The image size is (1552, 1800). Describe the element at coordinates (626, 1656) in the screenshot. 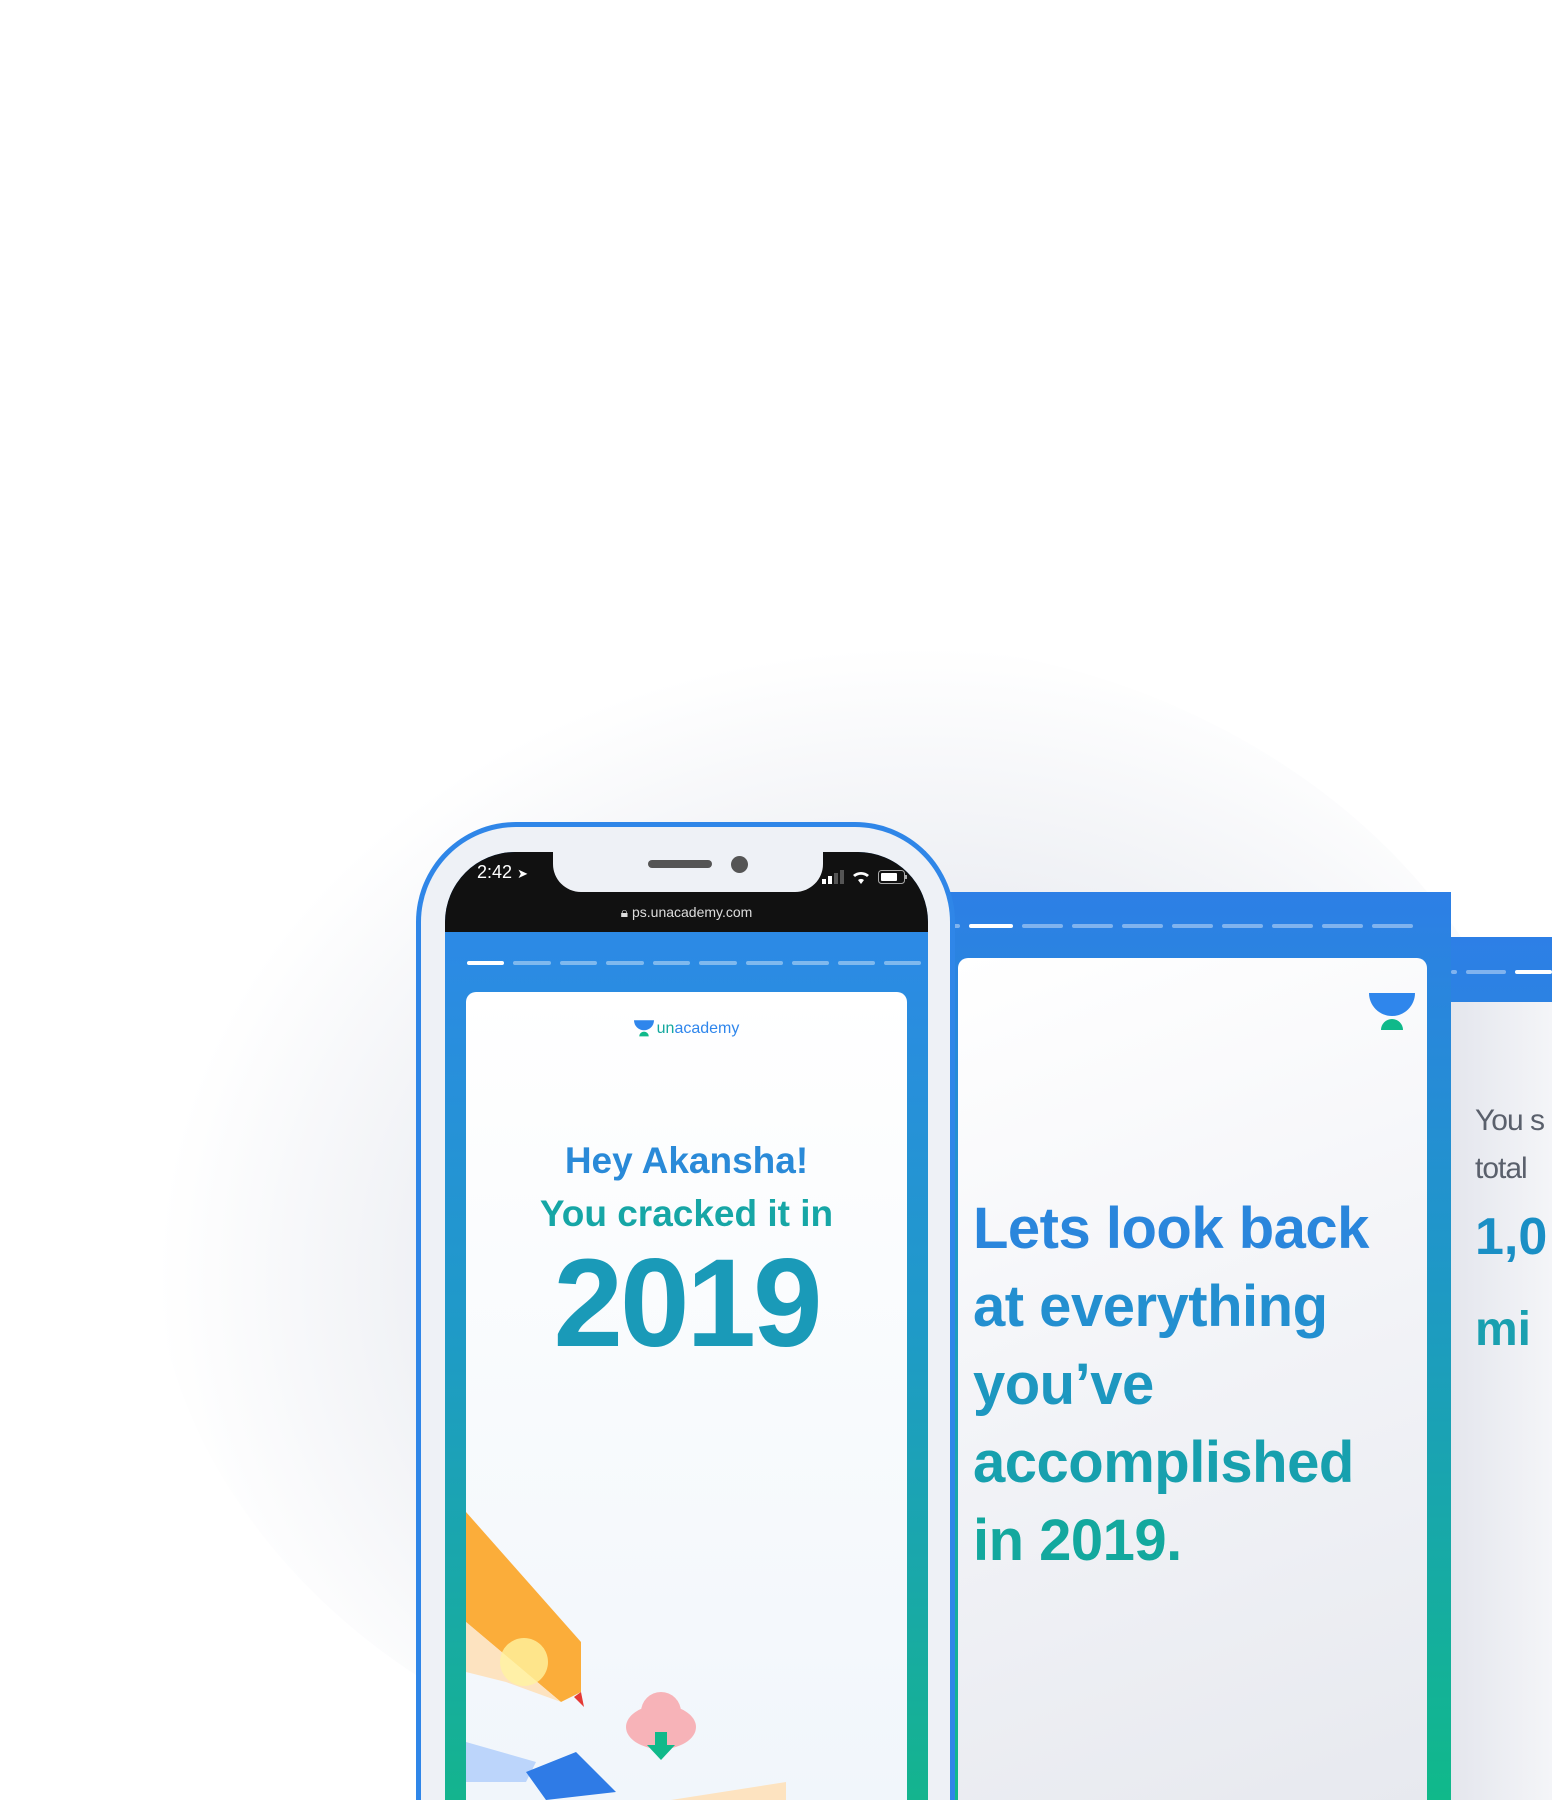

I see `illustration` at that location.